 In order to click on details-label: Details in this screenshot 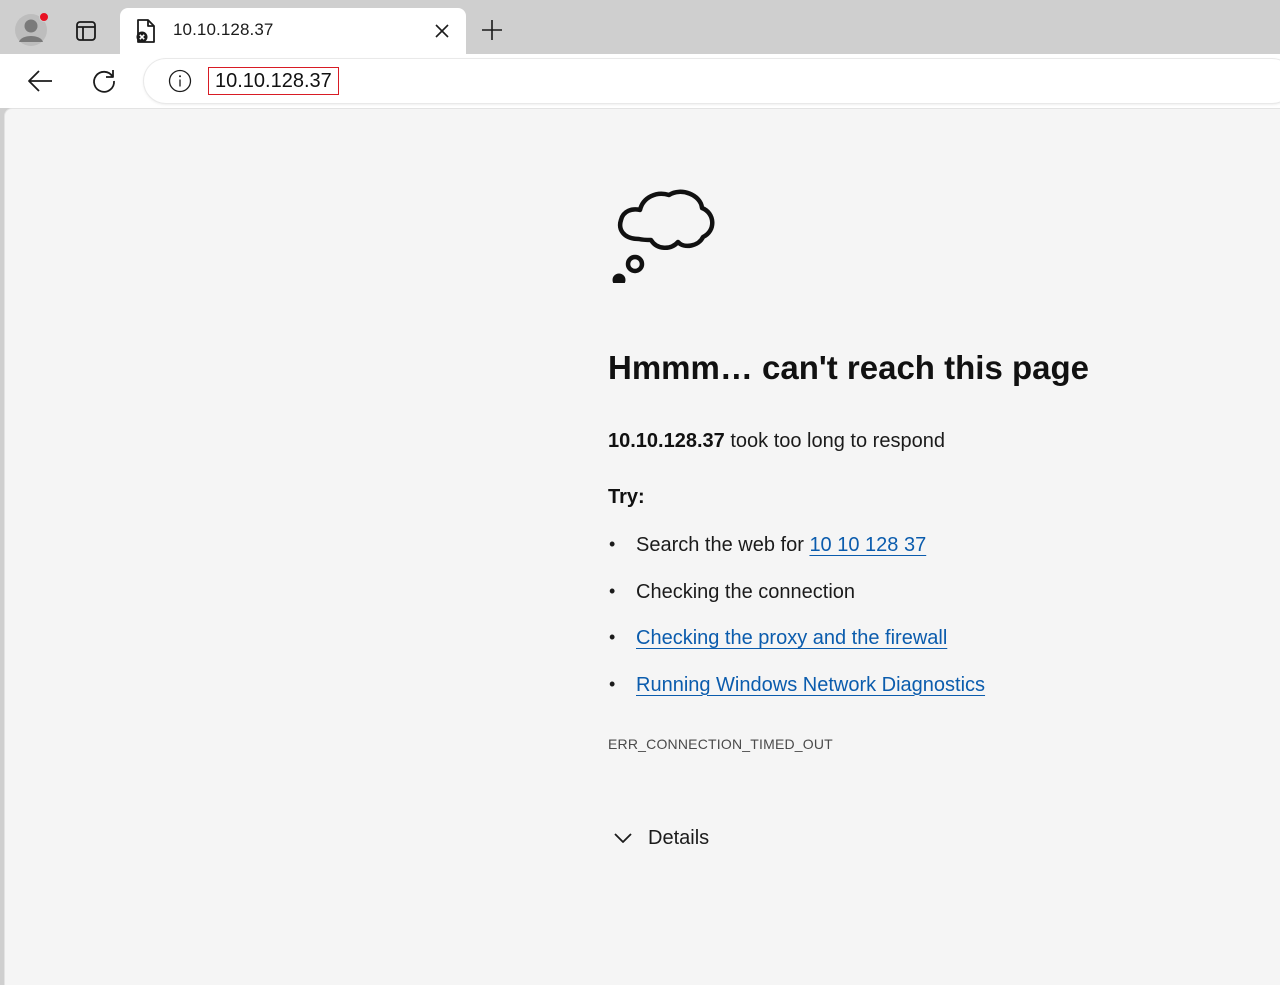, I will do `click(679, 837)`.